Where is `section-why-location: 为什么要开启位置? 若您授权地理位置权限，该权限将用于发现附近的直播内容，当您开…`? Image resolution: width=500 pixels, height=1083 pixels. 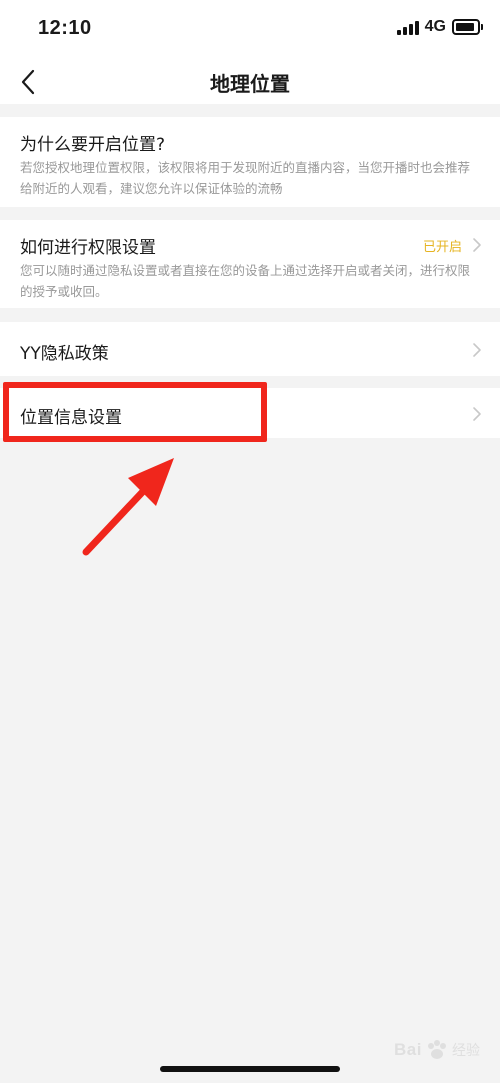 section-why-location: 为什么要开启位置? 若您授权地理位置权限，该权限将用于发现附近的直播内容，当您开… is located at coordinates (250, 162).